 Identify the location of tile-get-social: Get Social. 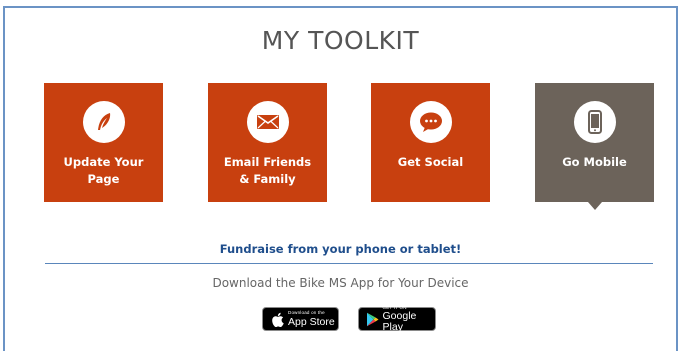
(430, 142).